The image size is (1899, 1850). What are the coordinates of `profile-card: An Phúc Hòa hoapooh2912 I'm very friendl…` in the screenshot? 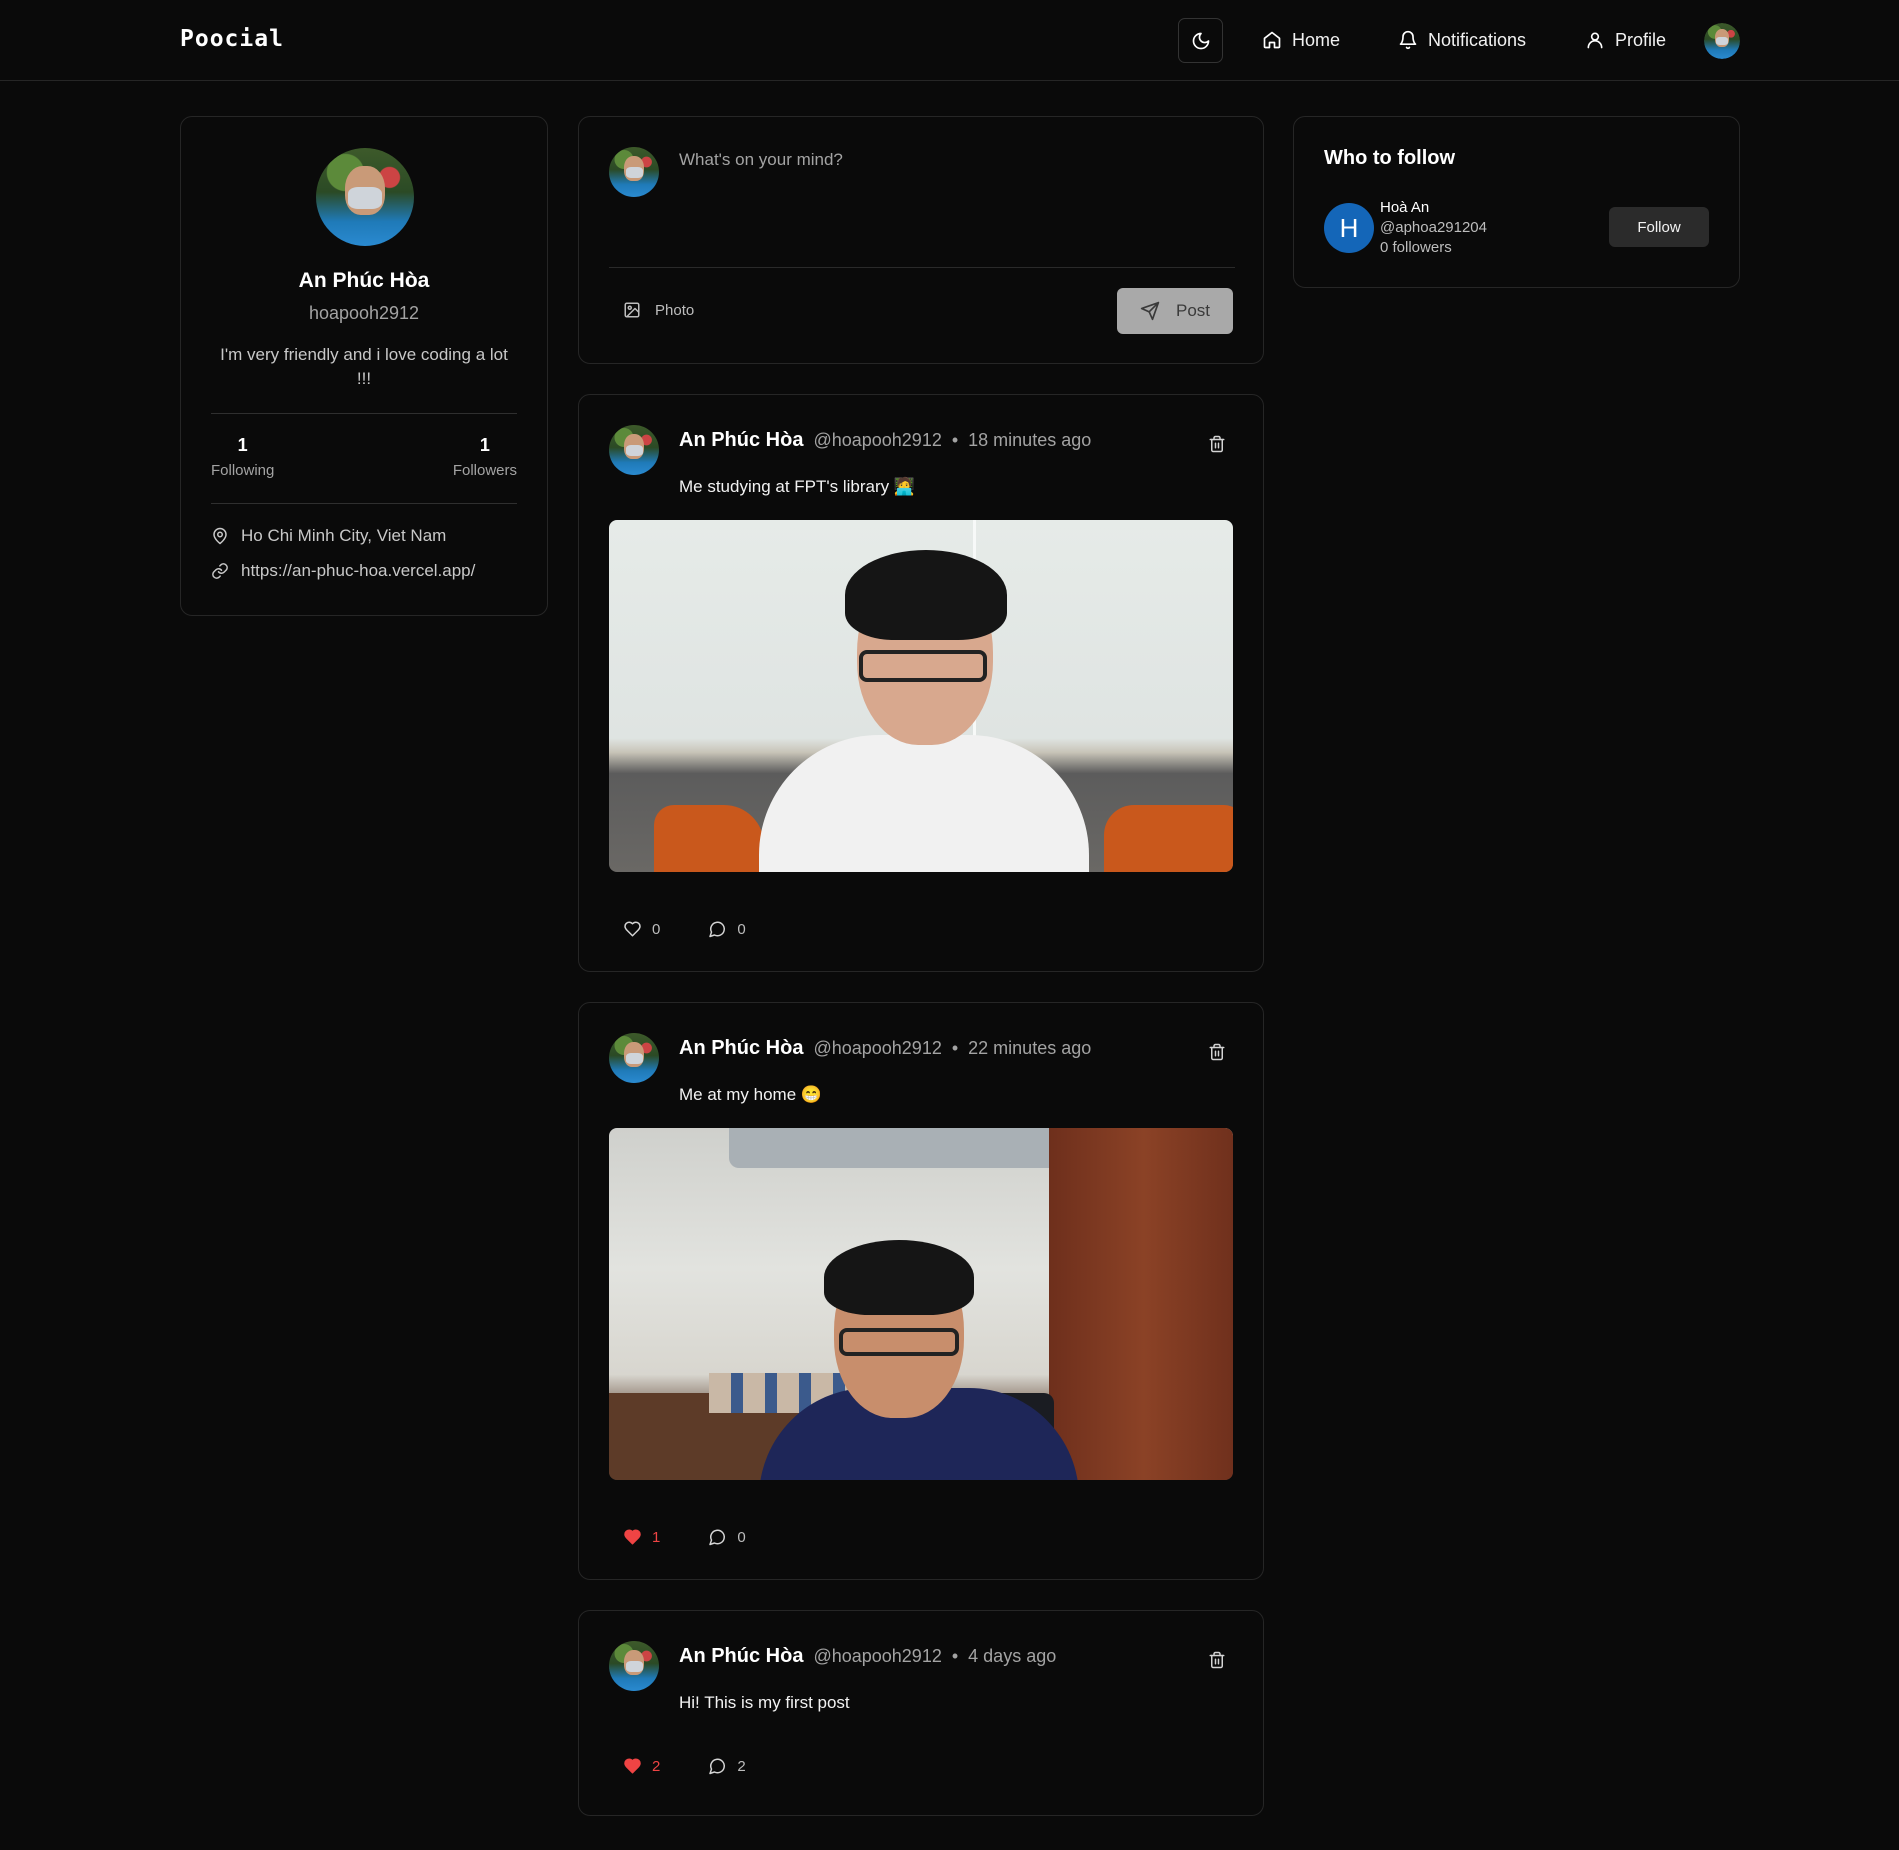 It's located at (364, 366).